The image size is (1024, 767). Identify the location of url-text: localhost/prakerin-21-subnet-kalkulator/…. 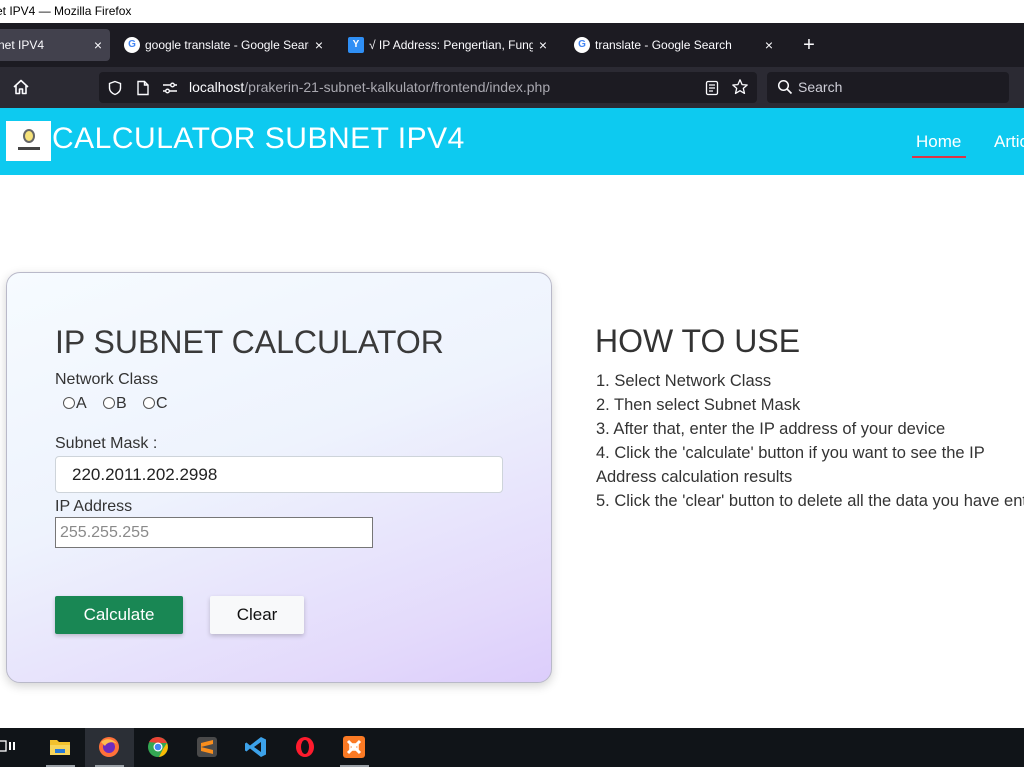
(369, 87).